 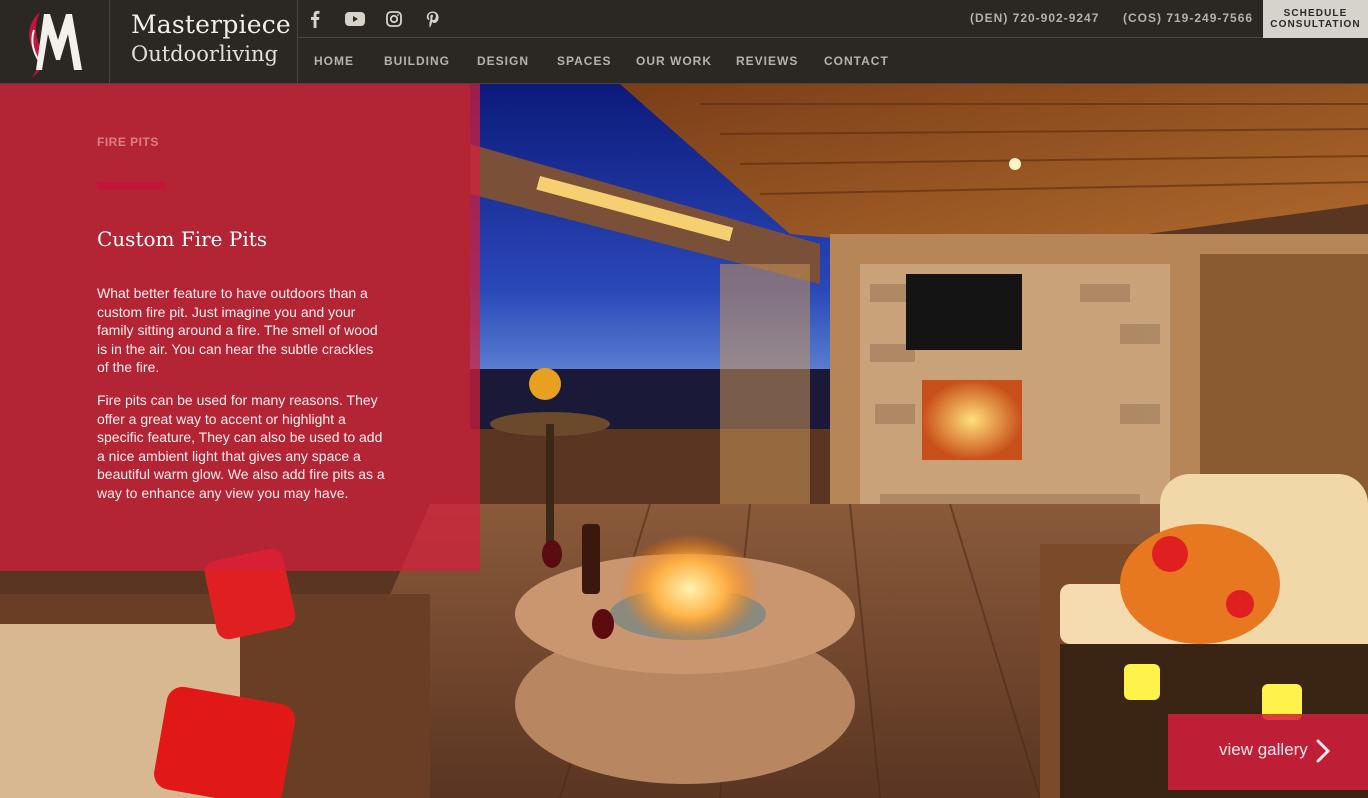 I want to click on accent-divider, so click(x=131, y=185).